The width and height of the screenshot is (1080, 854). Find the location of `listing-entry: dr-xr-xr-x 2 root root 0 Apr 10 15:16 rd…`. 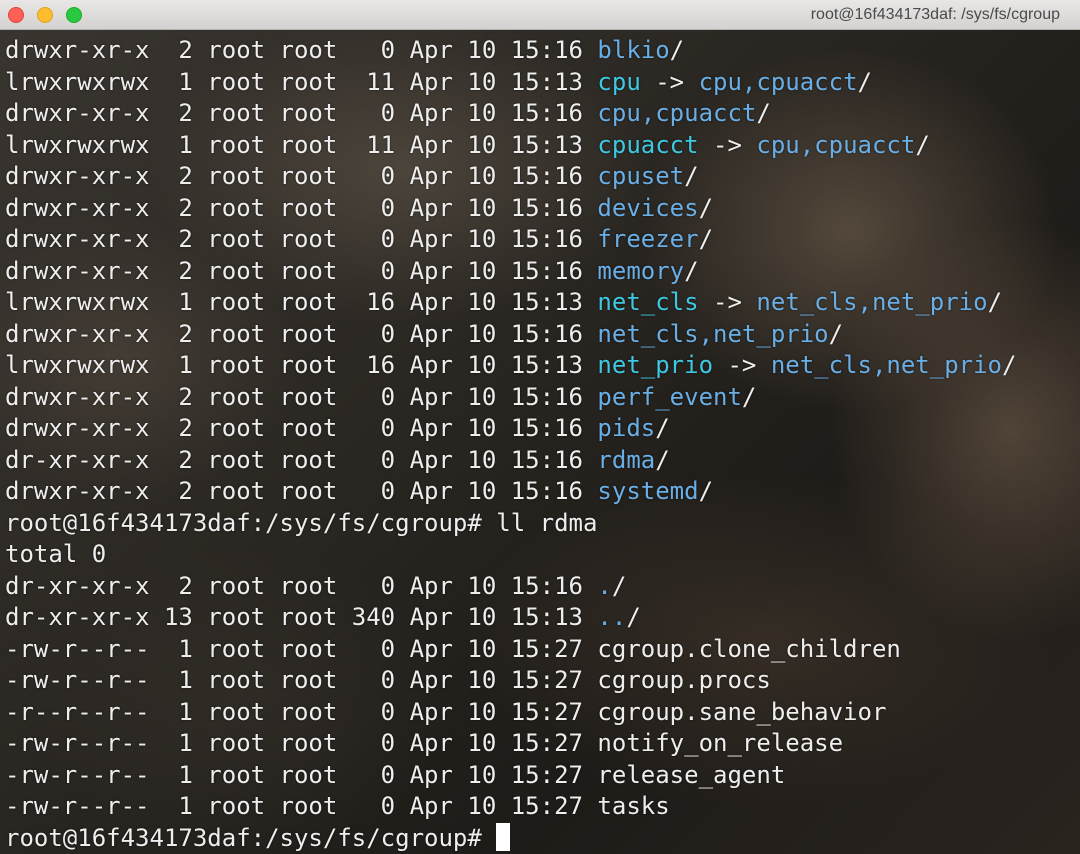

listing-entry: dr-xr-xr-x 2 root root 0 Apr 10 15:16 rd… is located at coordinates (337, 460).